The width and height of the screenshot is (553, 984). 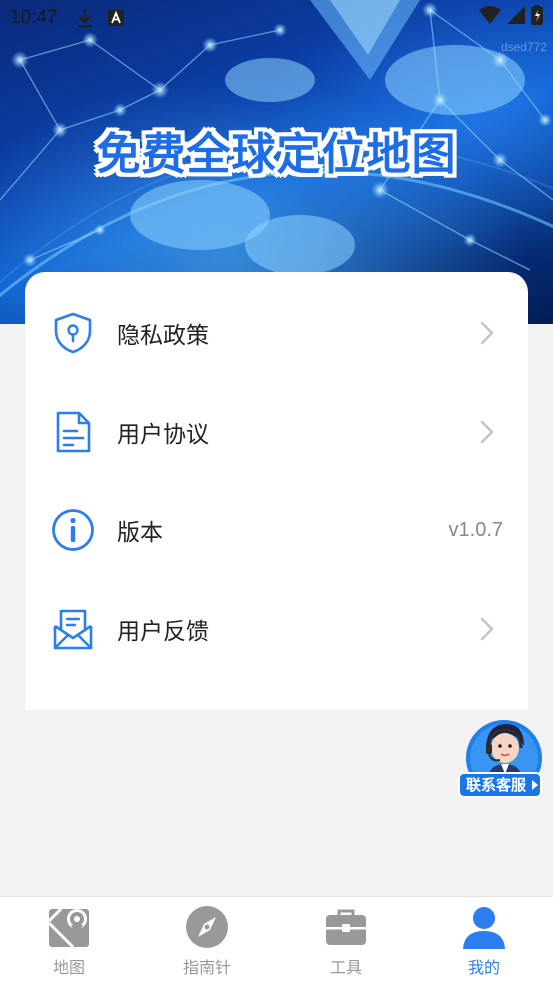 I want to click on play-arrow-icon, so click(x=535, y=785).